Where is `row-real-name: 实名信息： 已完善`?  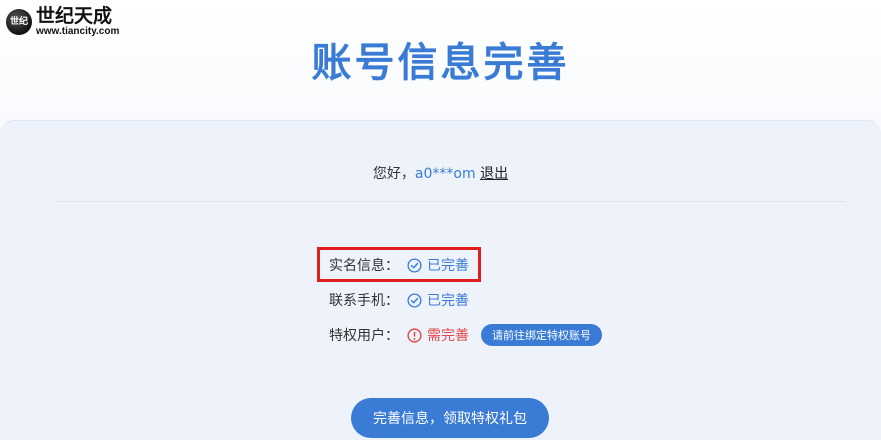 row-real-name: 实名信息： 已完善 is located at coordinates (399, 265).